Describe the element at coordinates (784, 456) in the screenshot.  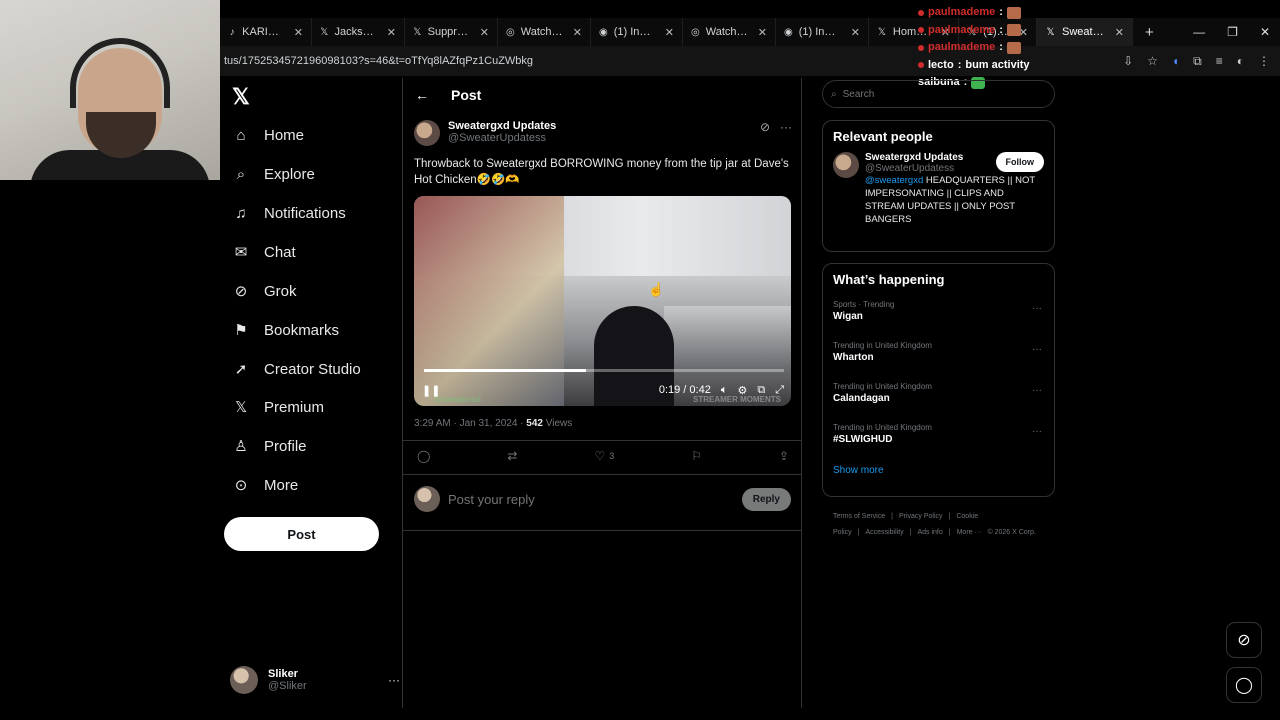
I see `share-action: ⇪` at that location.